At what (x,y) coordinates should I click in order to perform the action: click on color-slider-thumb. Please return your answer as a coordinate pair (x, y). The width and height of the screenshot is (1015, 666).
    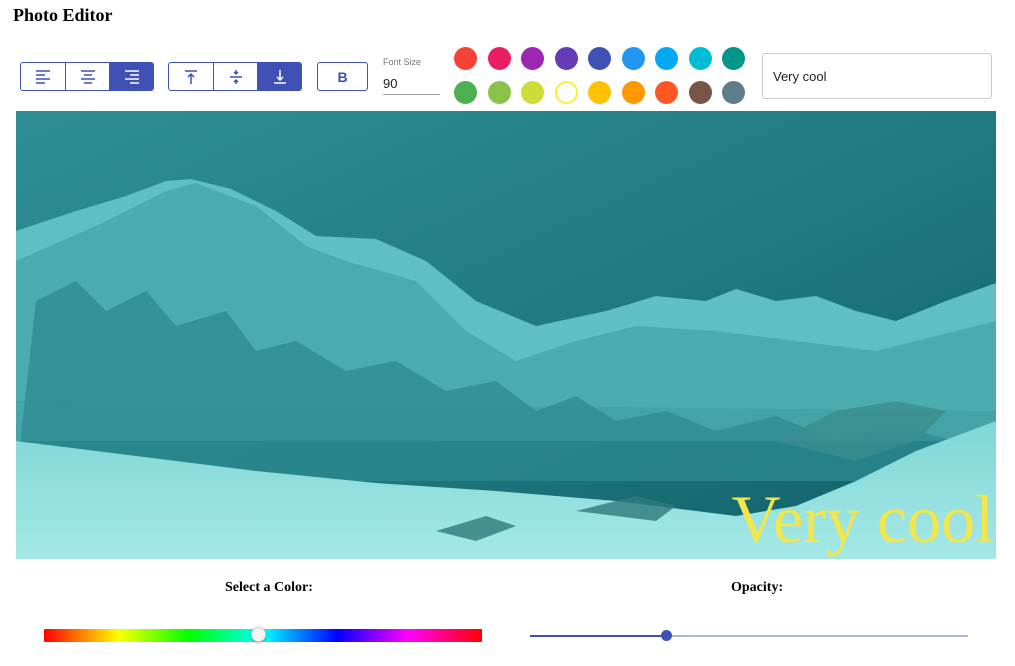
    Looking at the image, I should click on (258, 634).